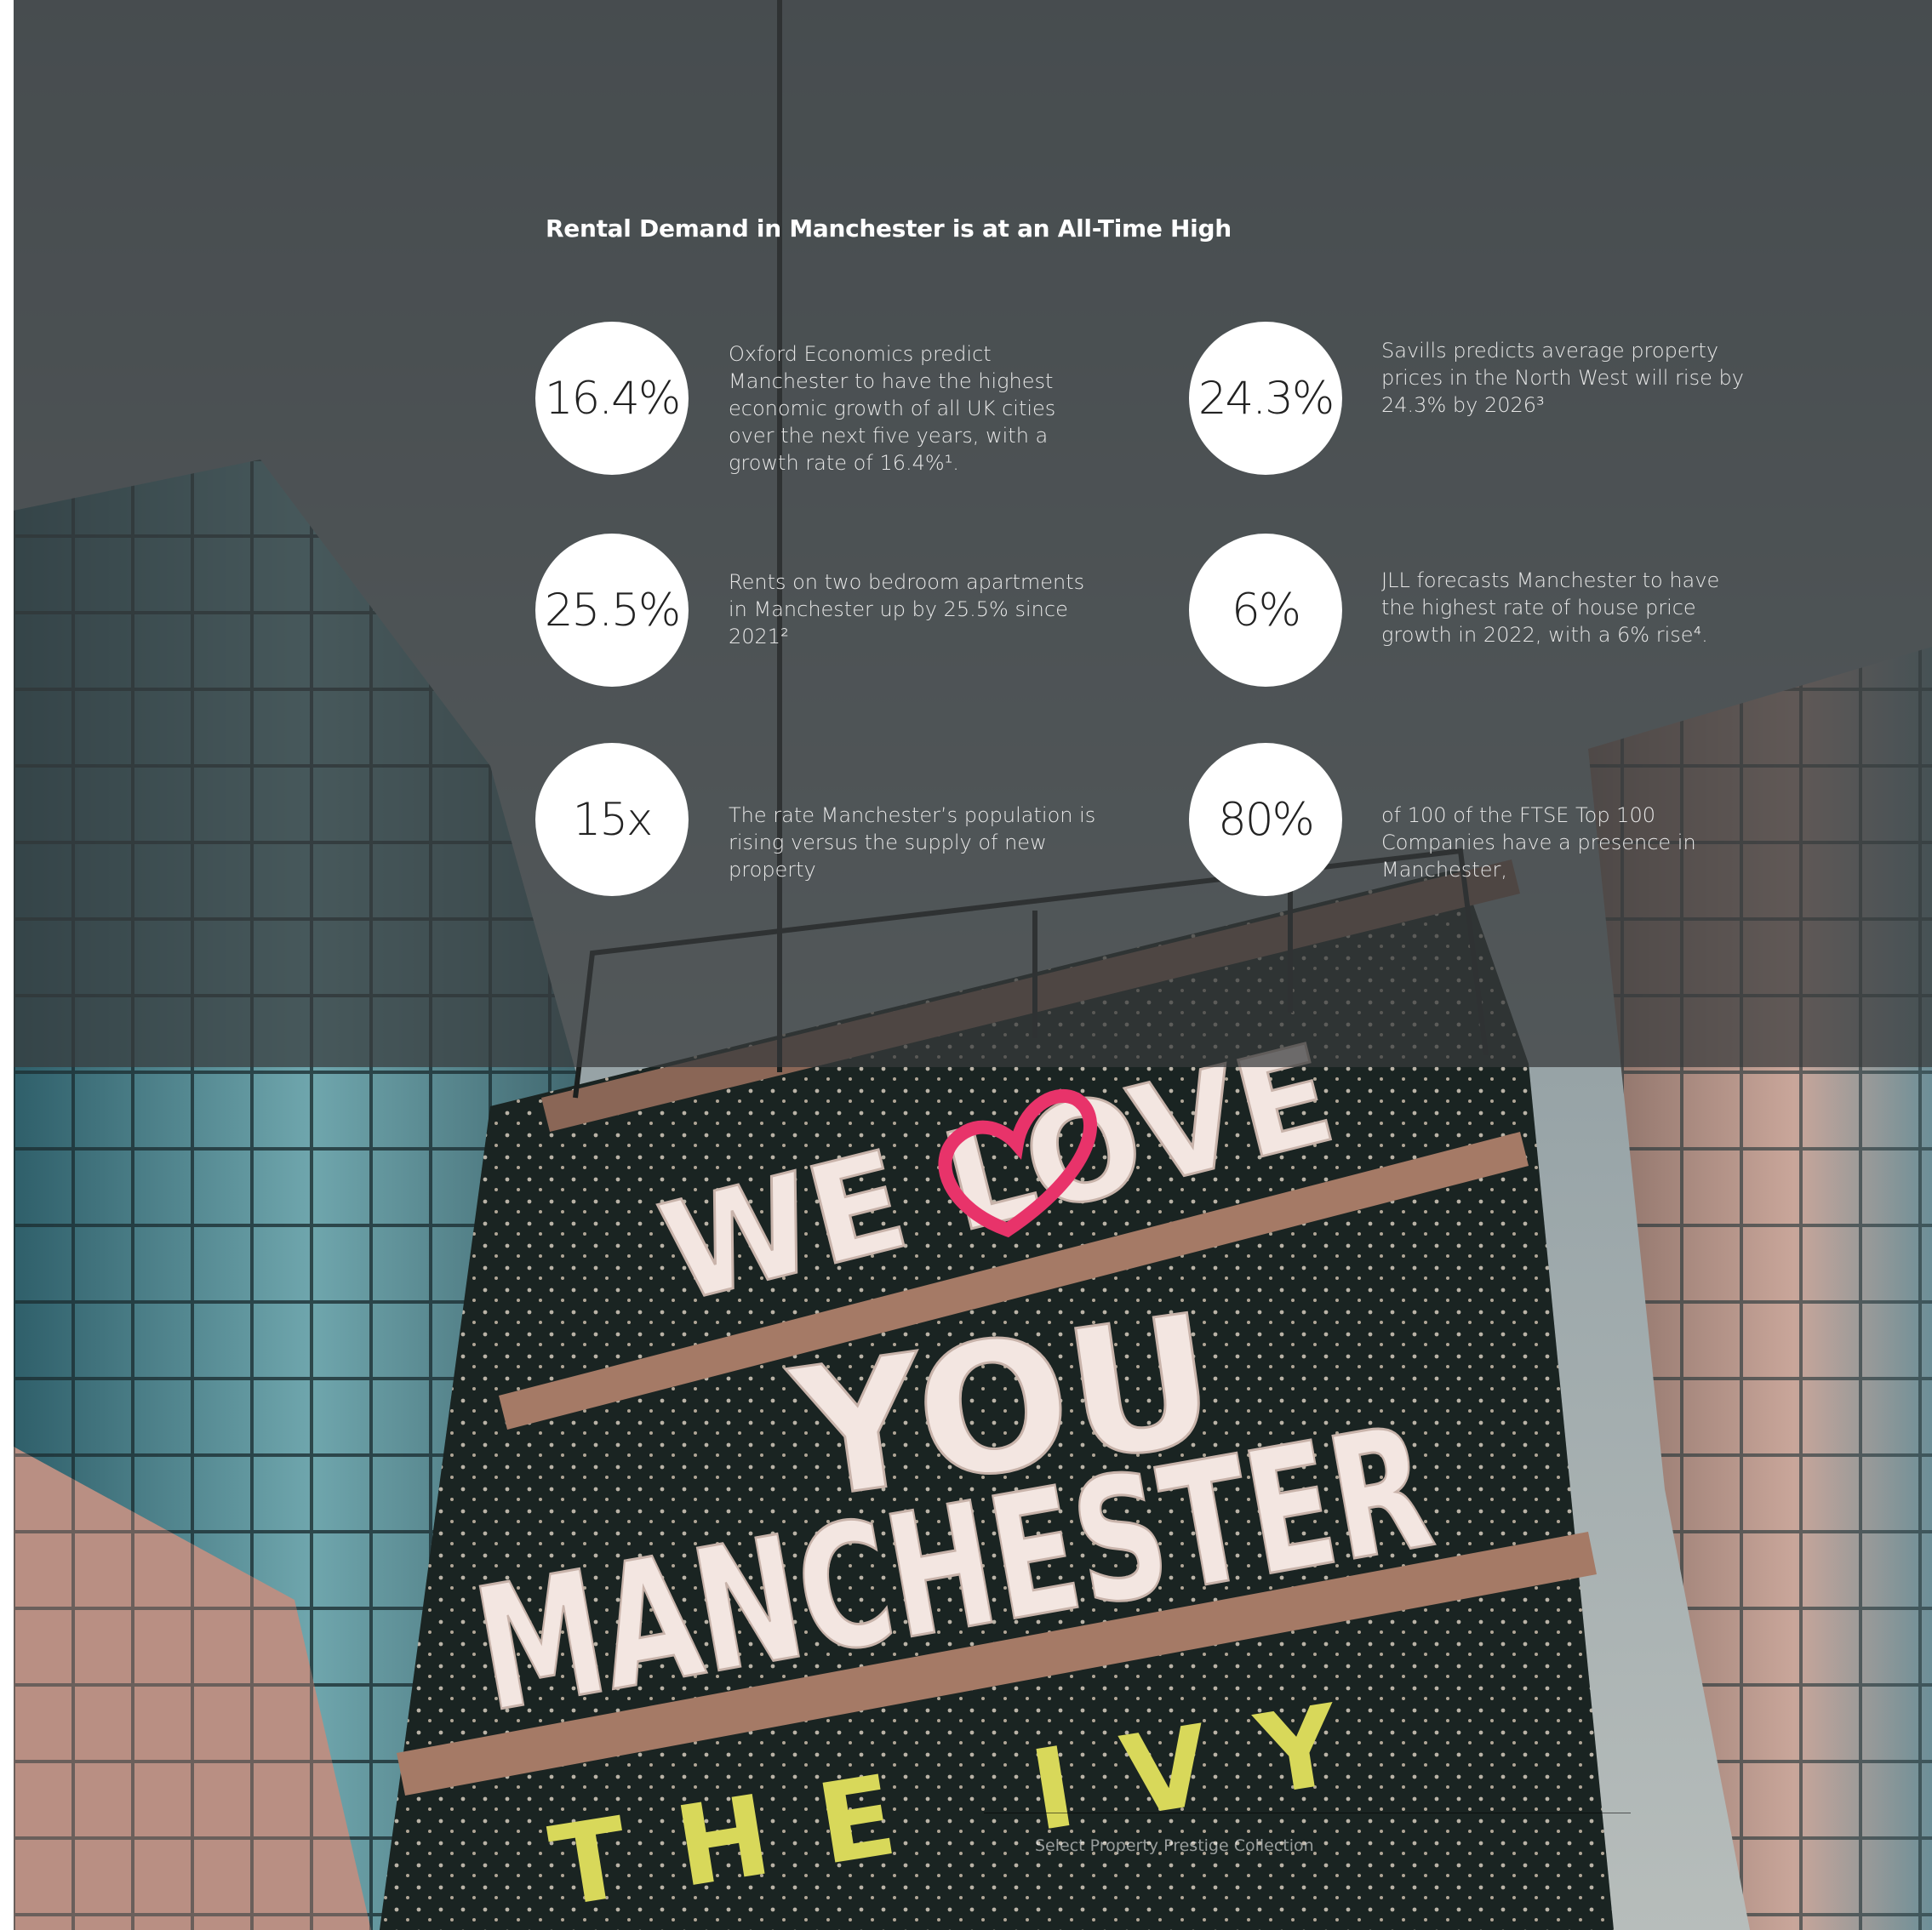  I want to click on stat-circle-growth: 16.4%, so click(612, 398).